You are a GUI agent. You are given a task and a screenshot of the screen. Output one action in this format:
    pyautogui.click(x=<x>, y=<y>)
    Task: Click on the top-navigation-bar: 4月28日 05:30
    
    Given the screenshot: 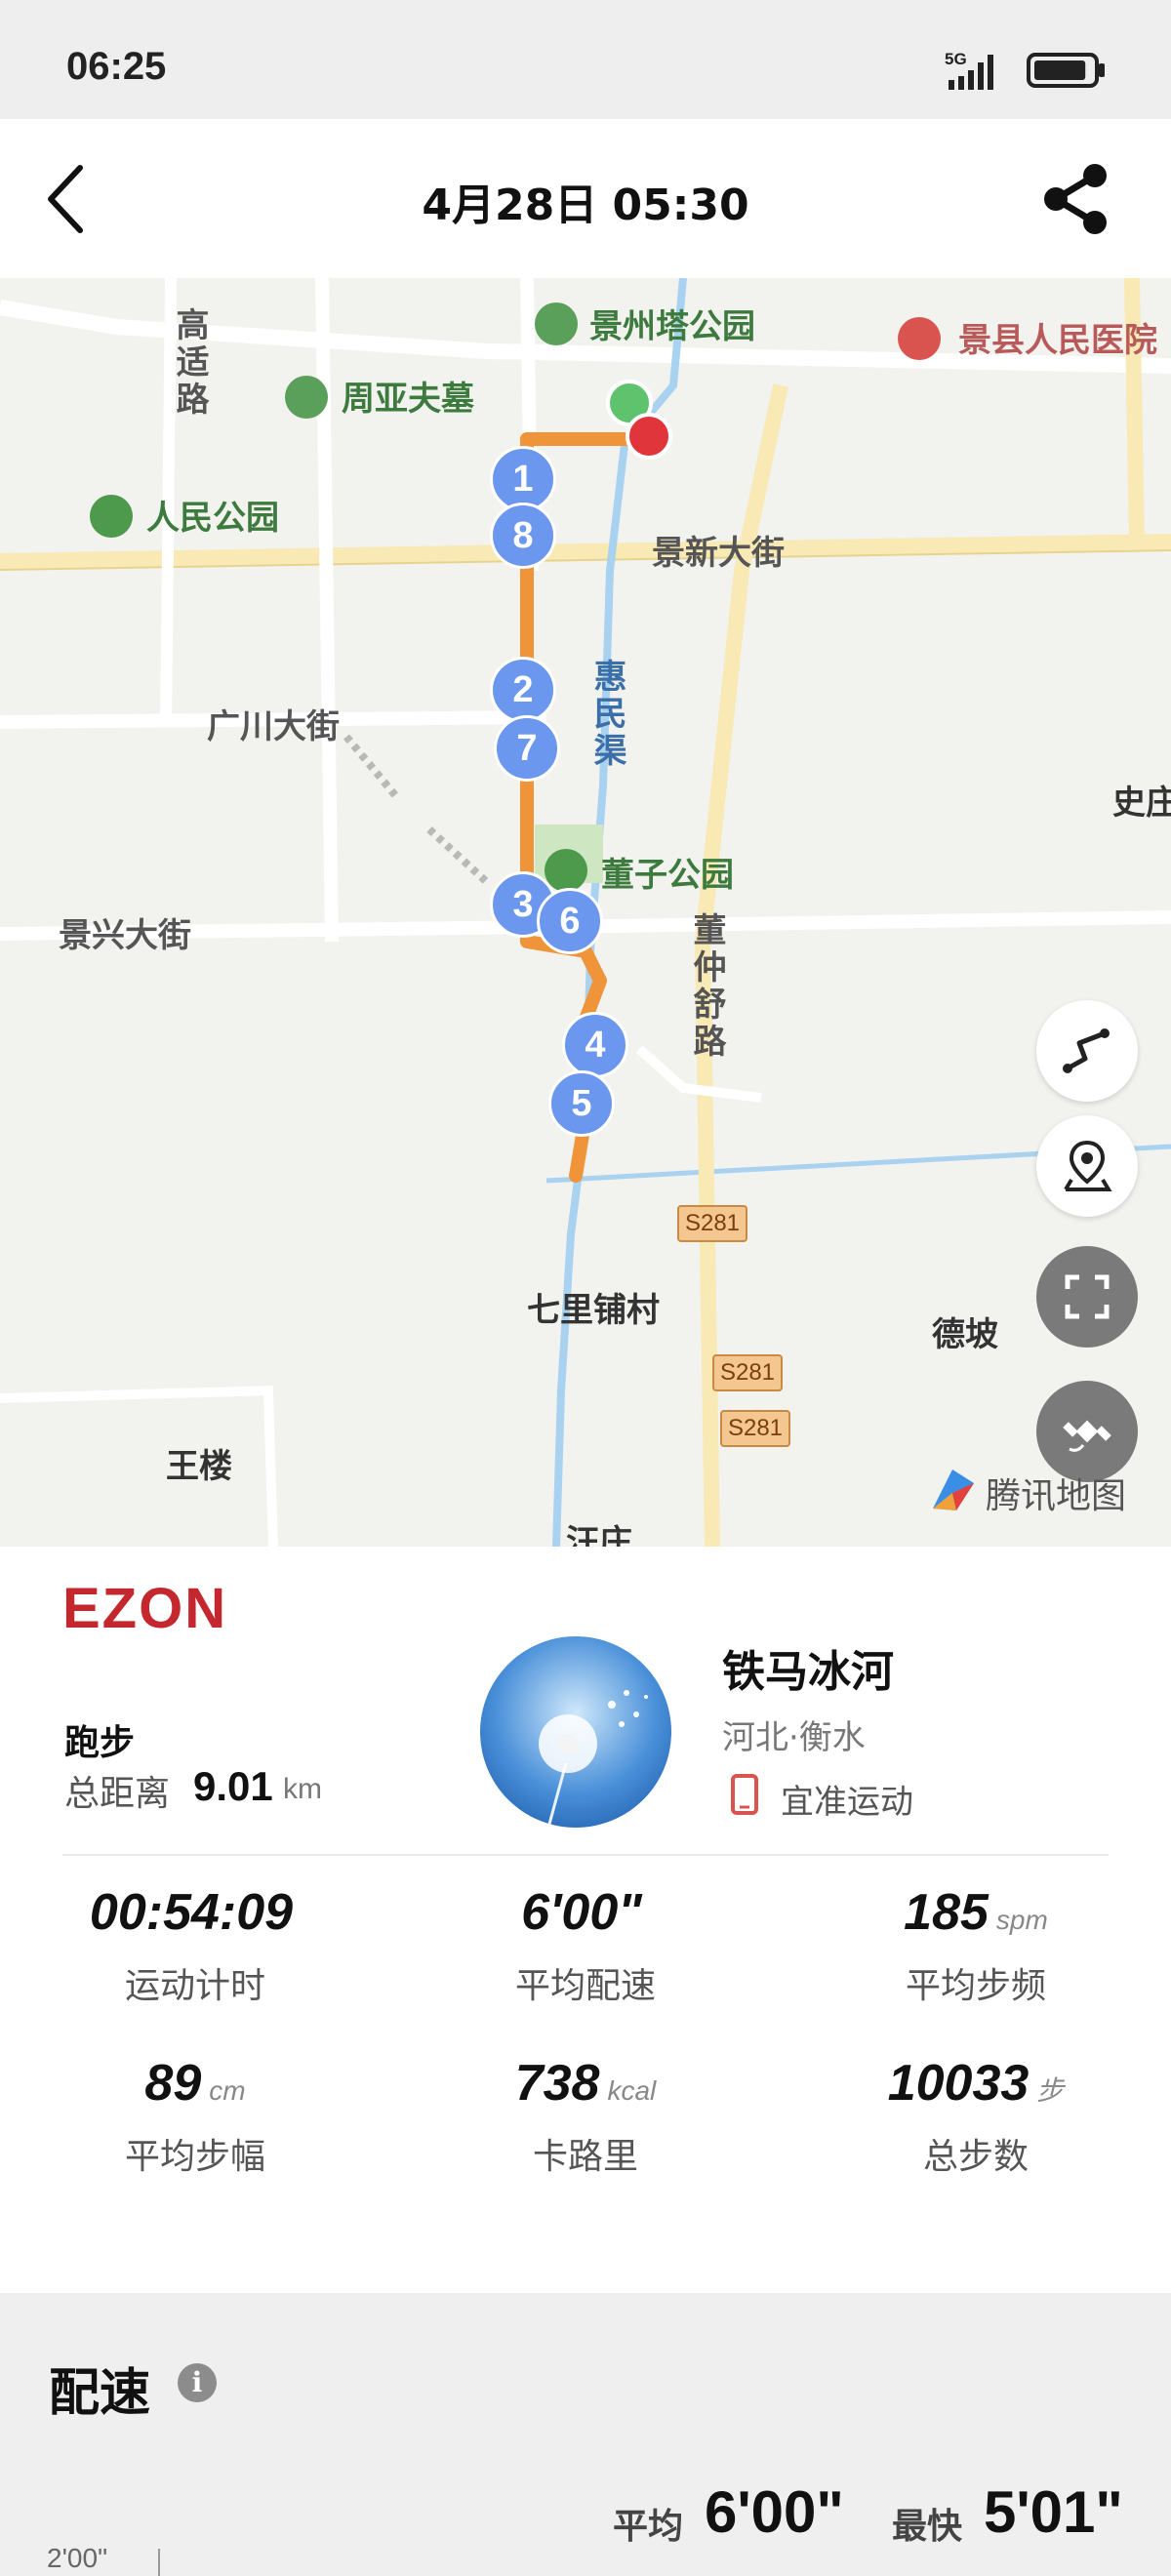 What is the action you would take?
    pyautogui.click(x=585, y=198)
    